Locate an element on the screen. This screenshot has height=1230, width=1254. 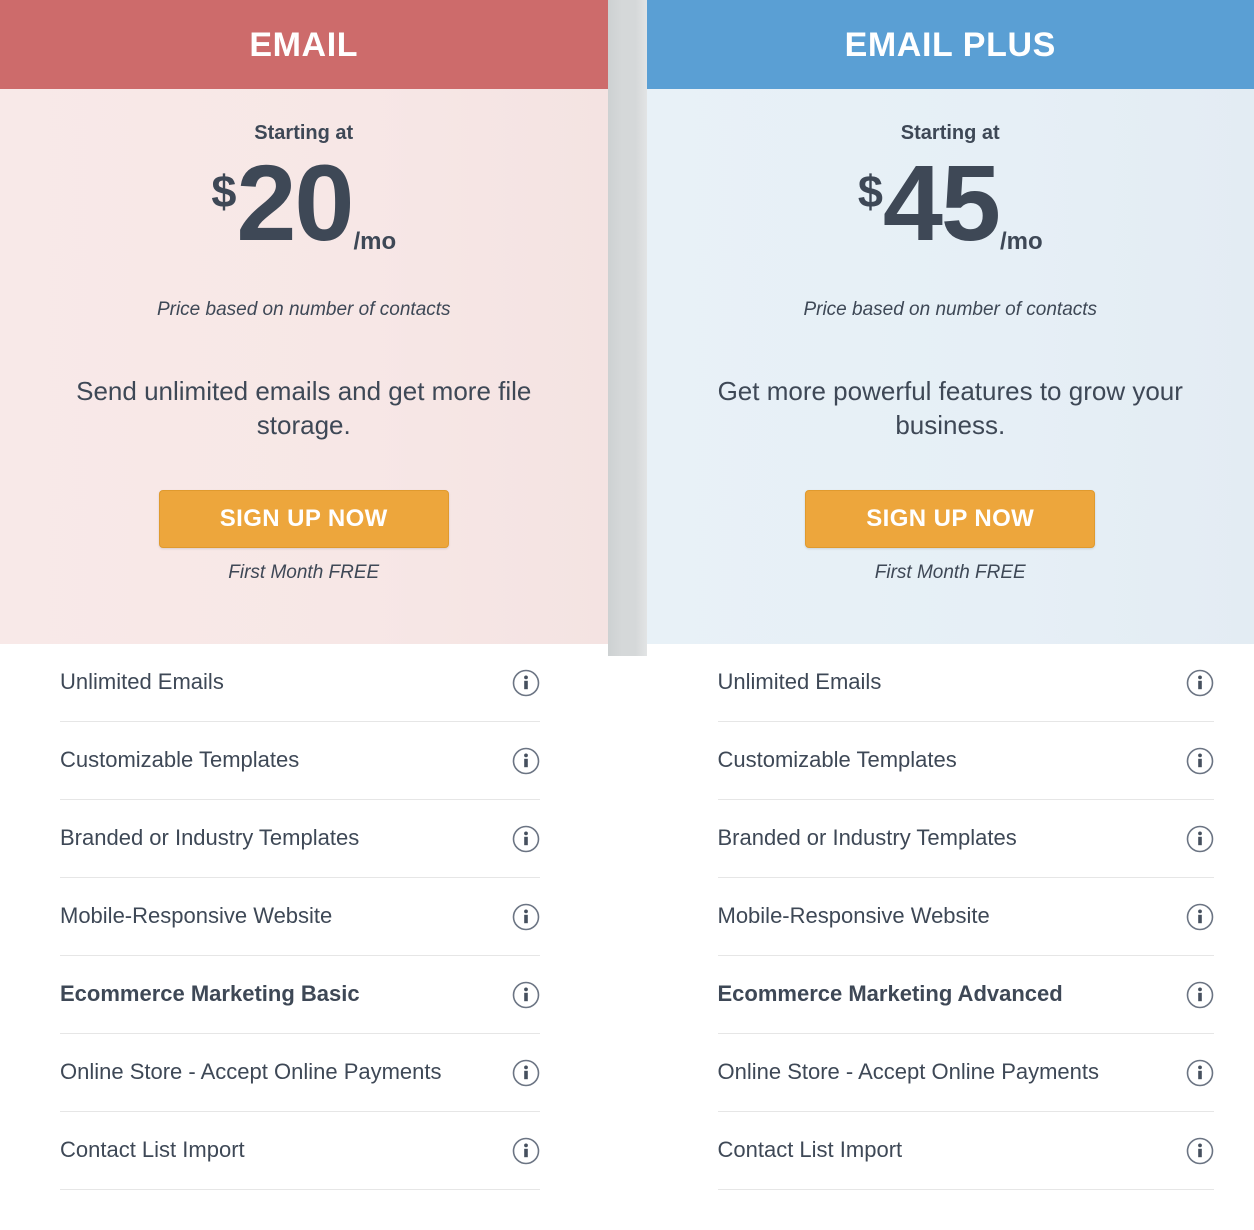
feature-row: Ecommerce Marketing Basic is located at coordinates (300, 995).